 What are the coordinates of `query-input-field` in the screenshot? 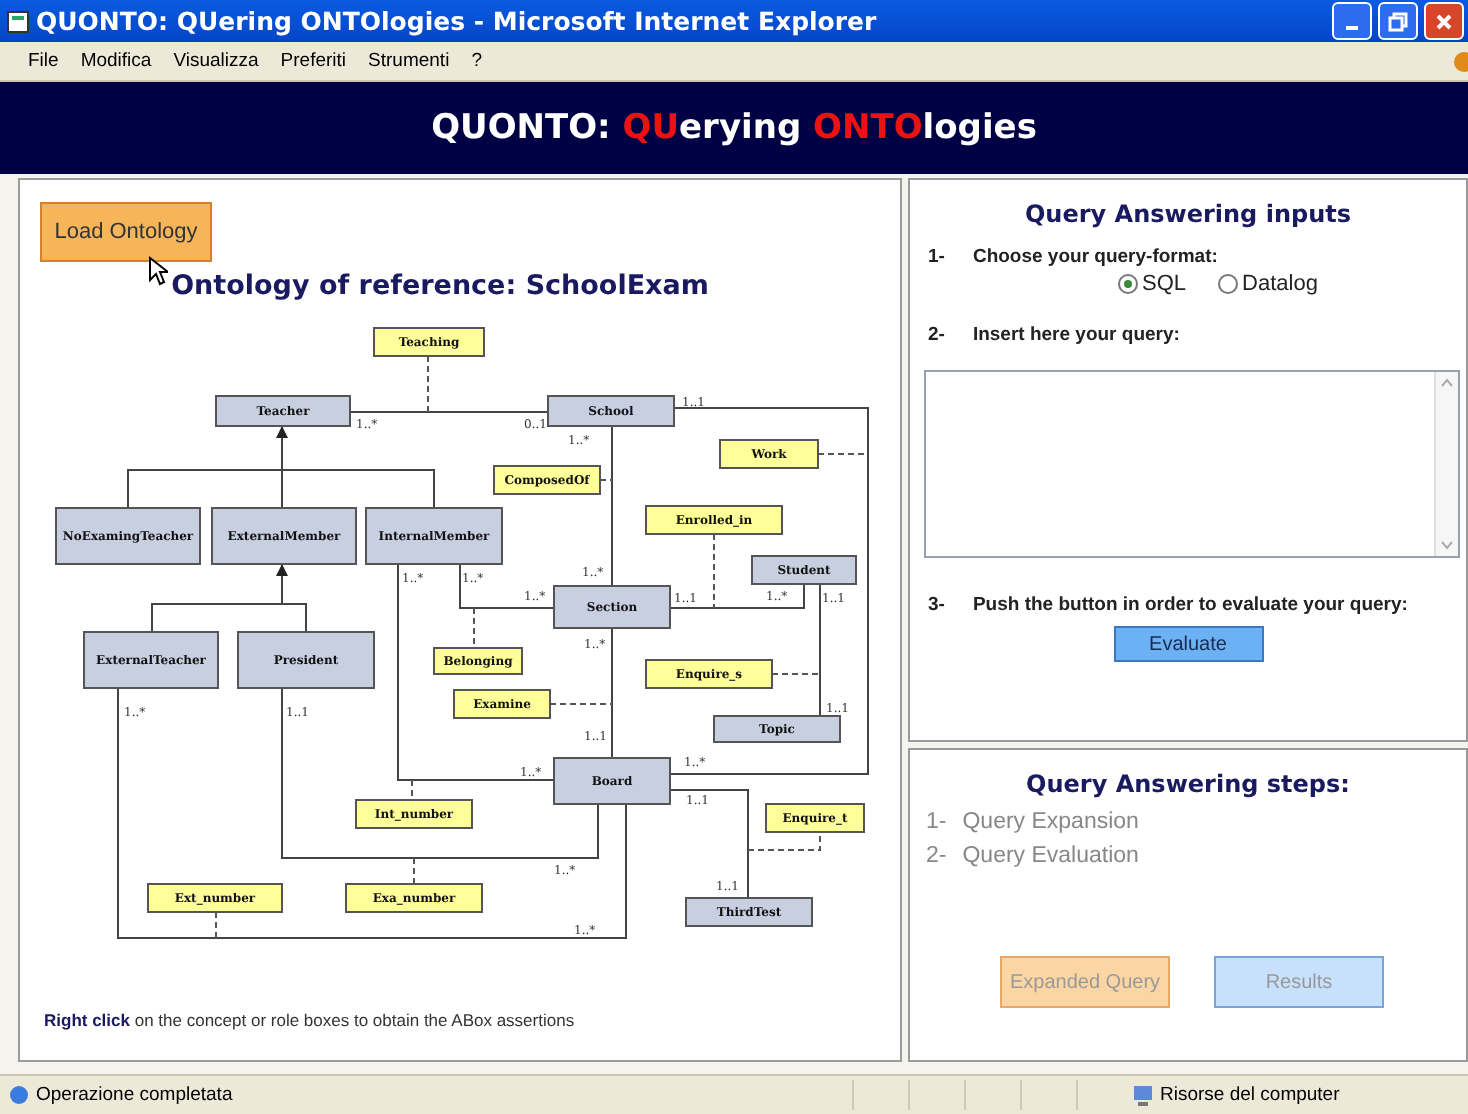 It's located at (1192, 464).